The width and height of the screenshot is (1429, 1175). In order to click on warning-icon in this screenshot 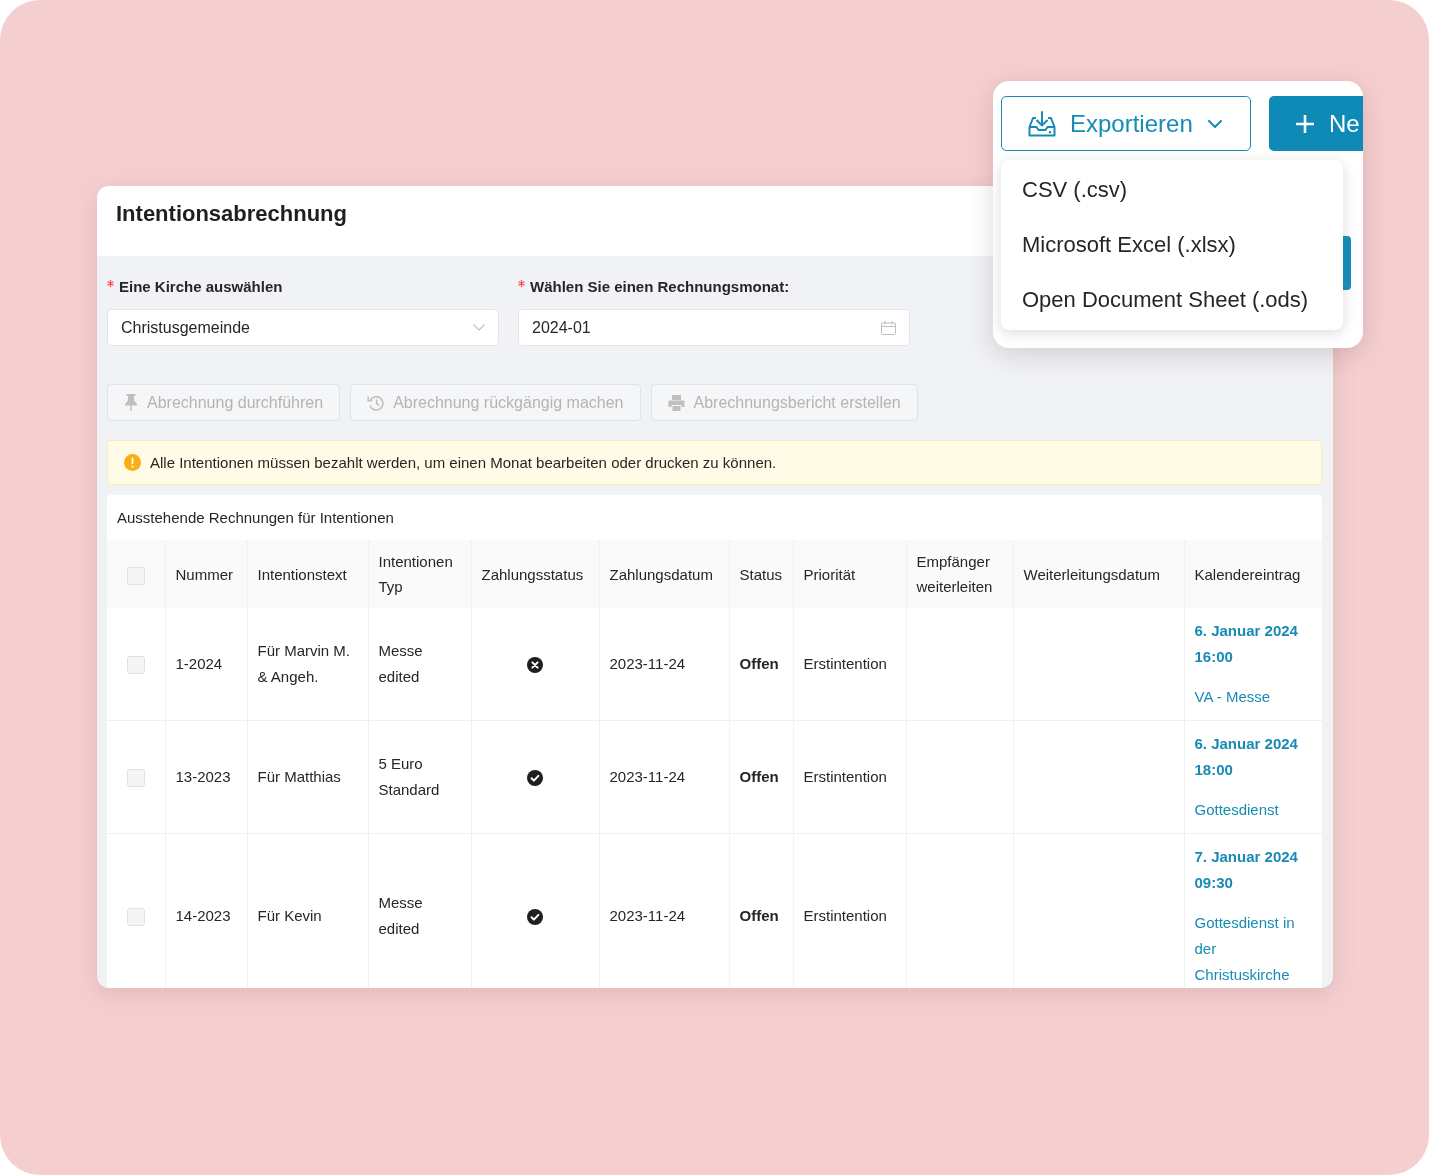, I will do `click(132, 462)`.